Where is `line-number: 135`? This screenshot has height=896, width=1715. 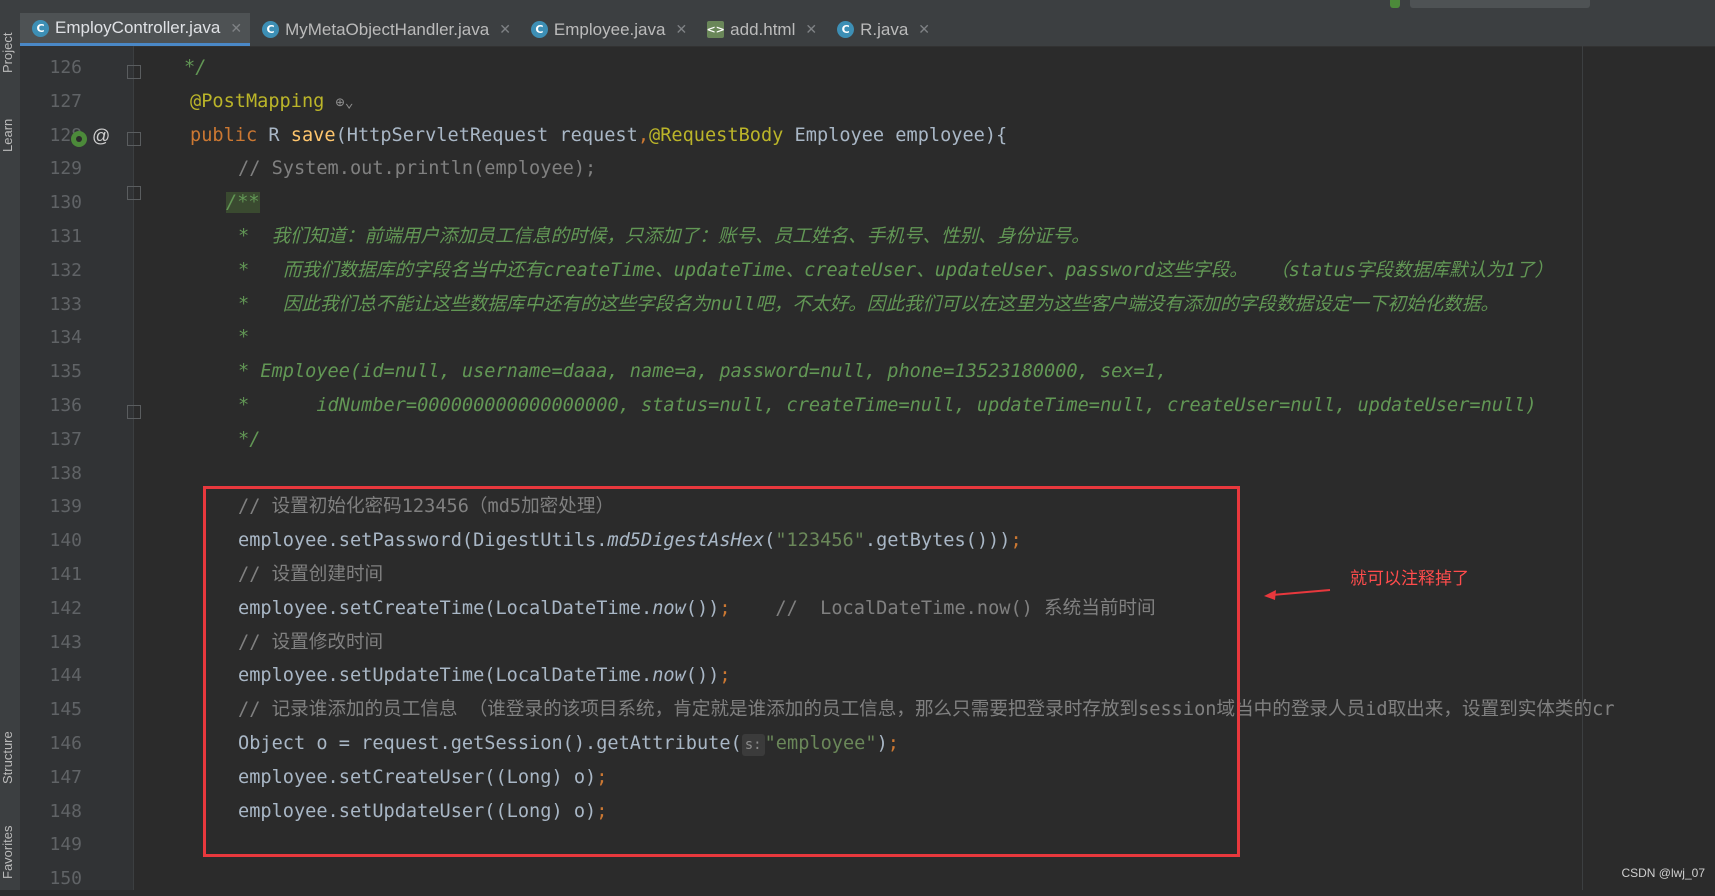 line-number: 135 is located at coordinates (65, 372).